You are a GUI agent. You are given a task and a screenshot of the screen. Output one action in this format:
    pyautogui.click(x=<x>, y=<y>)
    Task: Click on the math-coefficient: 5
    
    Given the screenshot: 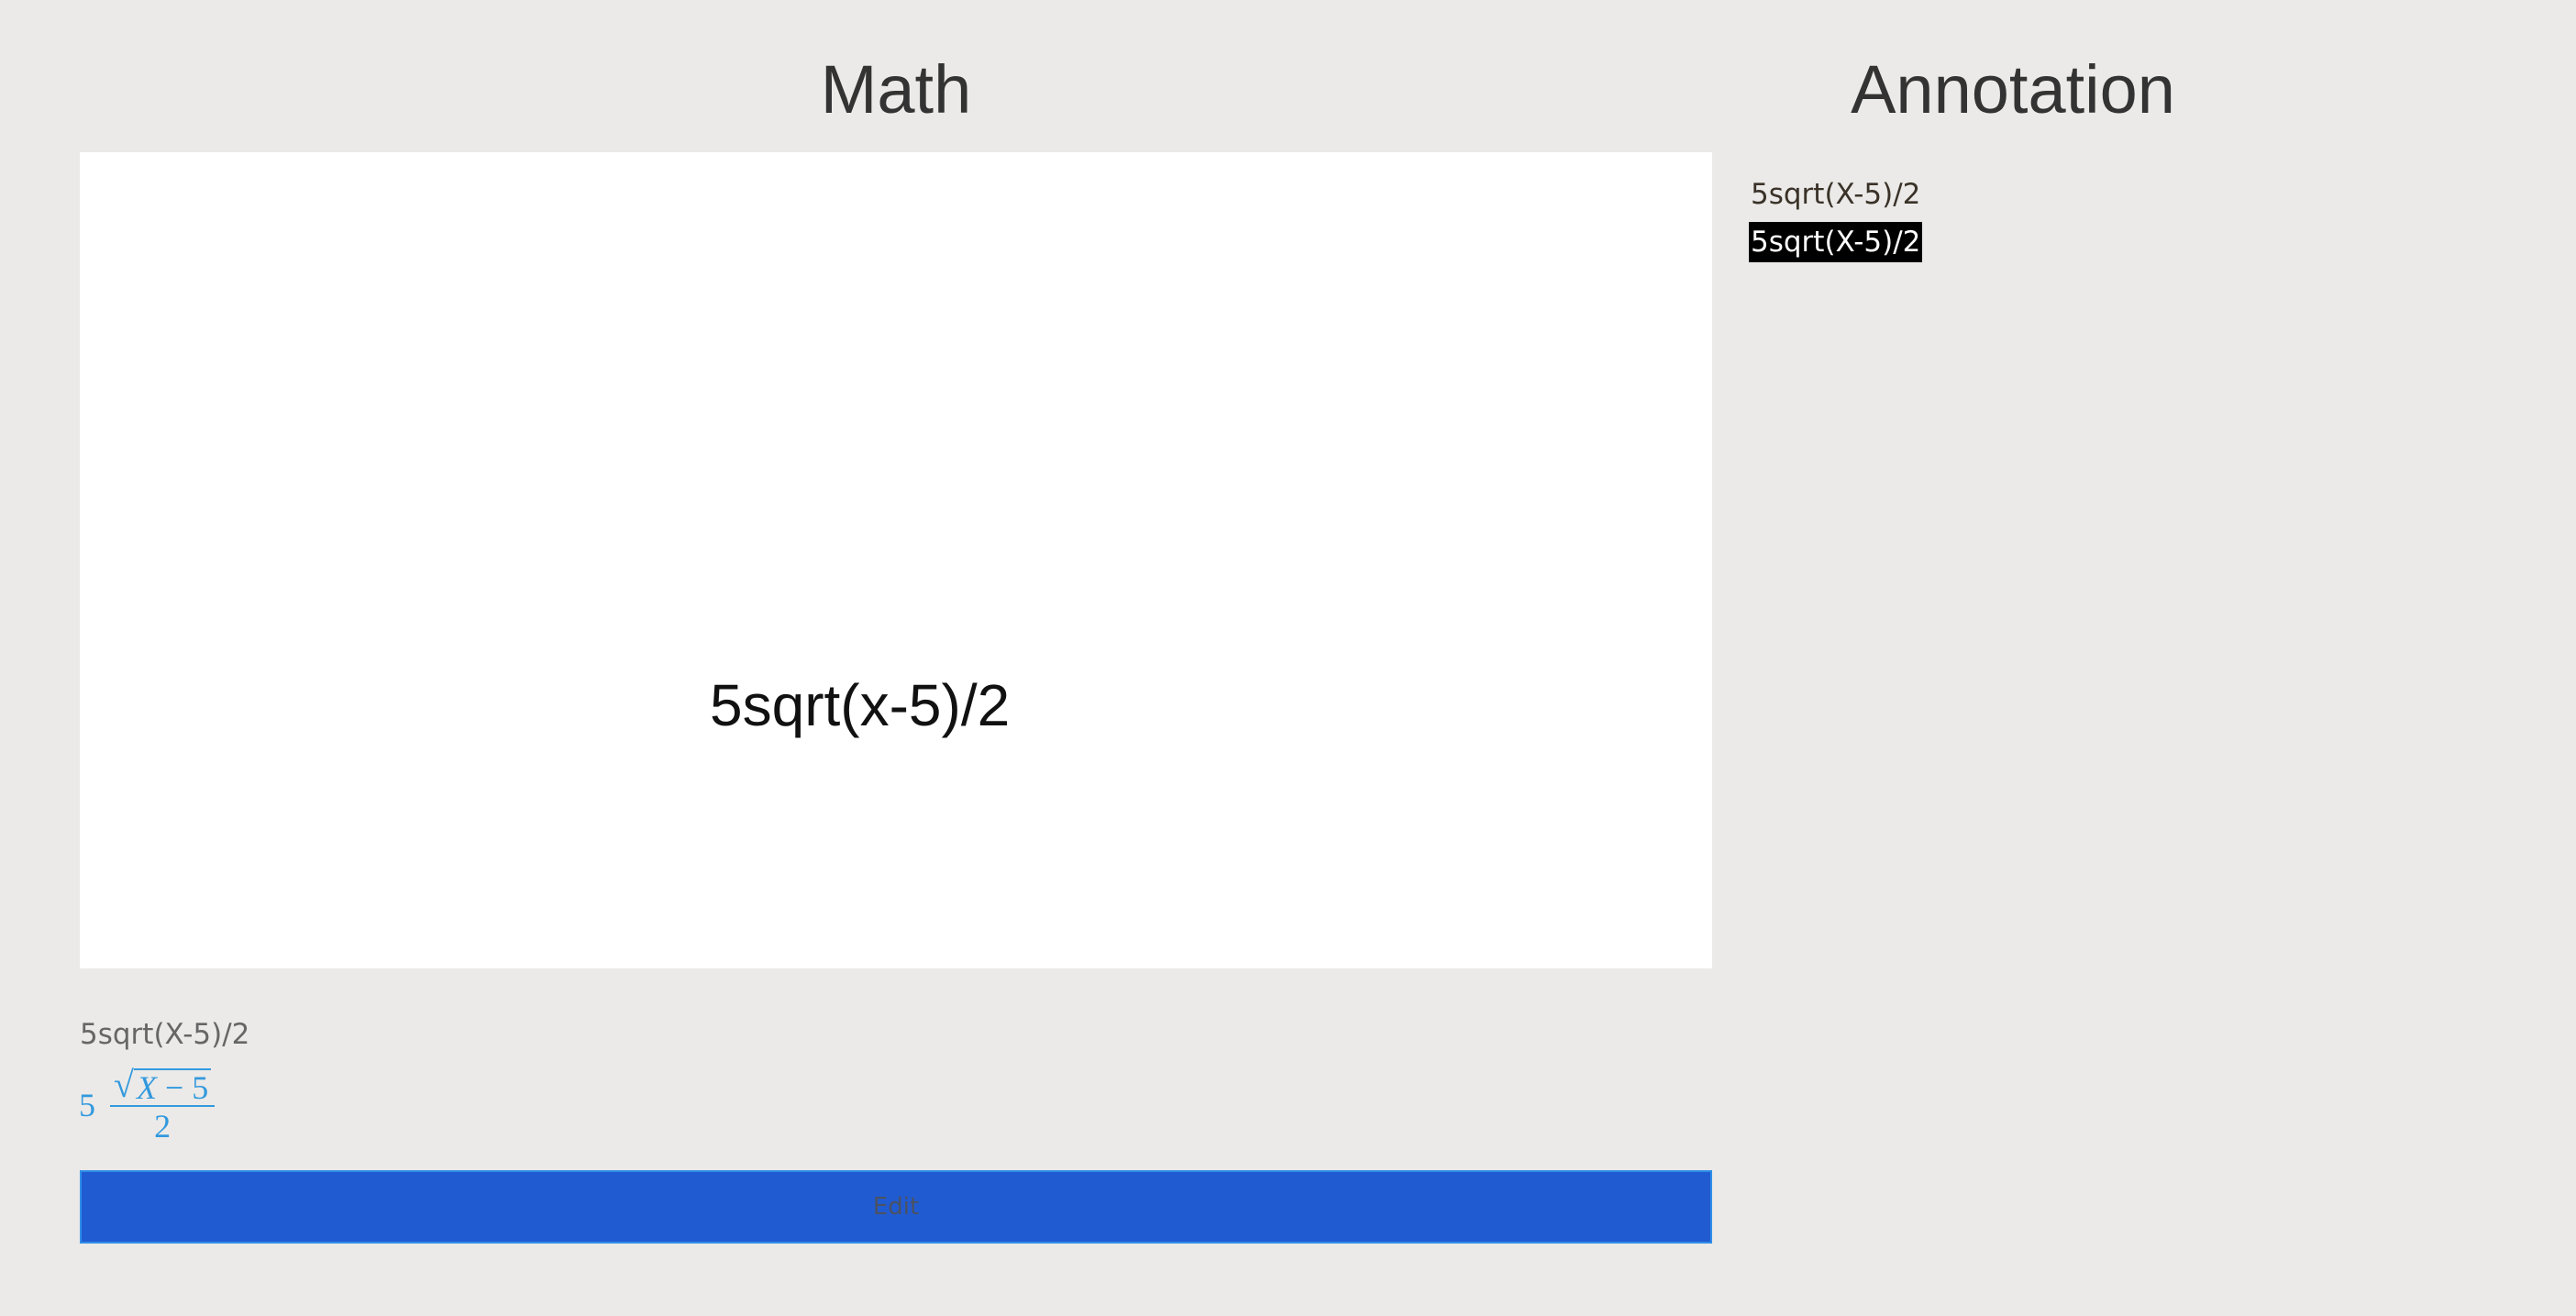 What is the action you would take?
    pyautogui.click(x=87, y=1105)
    